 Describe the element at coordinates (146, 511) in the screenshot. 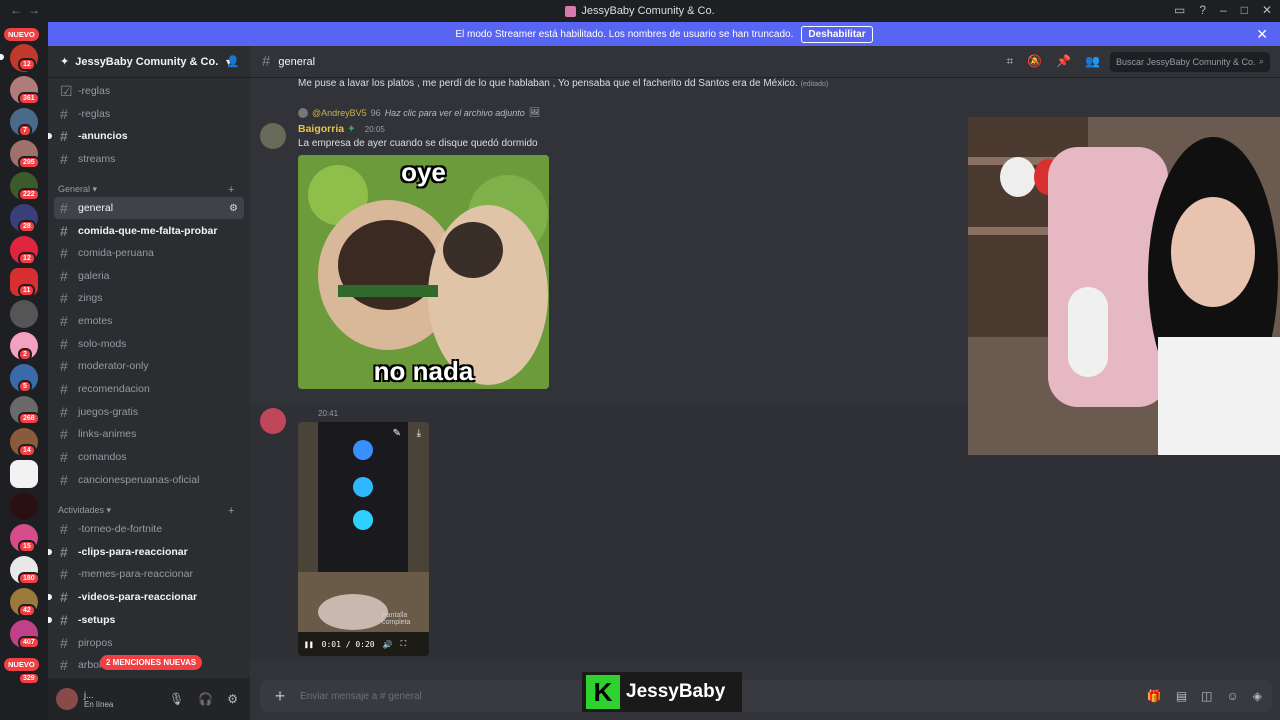

I see `category-actividades: Actividades ▾ +` at that location.